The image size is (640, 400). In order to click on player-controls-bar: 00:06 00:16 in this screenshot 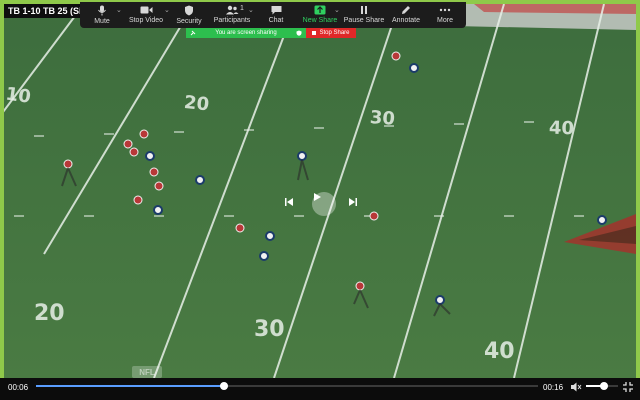, I will do `click(320, 389)`.